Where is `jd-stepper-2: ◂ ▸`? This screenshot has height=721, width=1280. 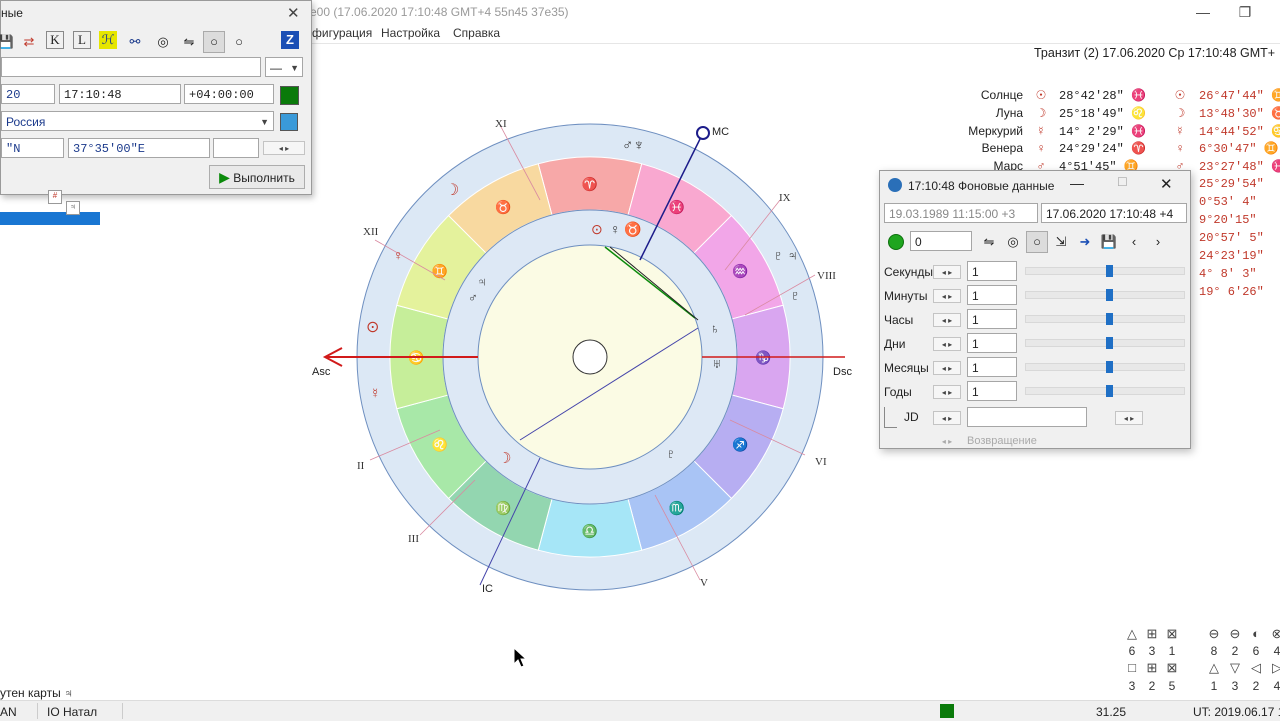
jd-stepper-2: ◂ ▸ is located at coordinates (1129, 418).